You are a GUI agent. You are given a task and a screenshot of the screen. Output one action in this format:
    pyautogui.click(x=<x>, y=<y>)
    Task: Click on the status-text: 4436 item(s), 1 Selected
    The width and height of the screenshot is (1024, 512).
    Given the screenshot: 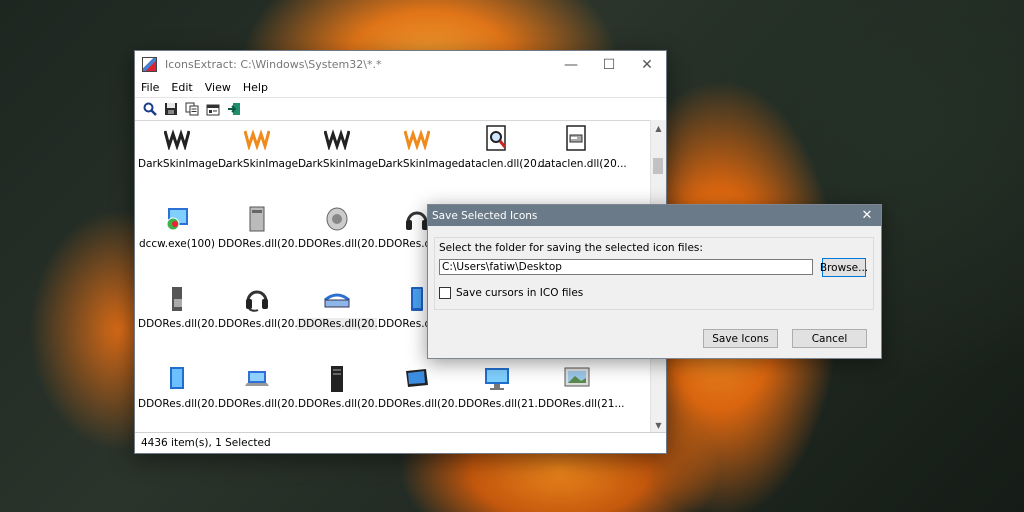 What is the action you would take?
    pyautogui.click(x=206, y=443)
    